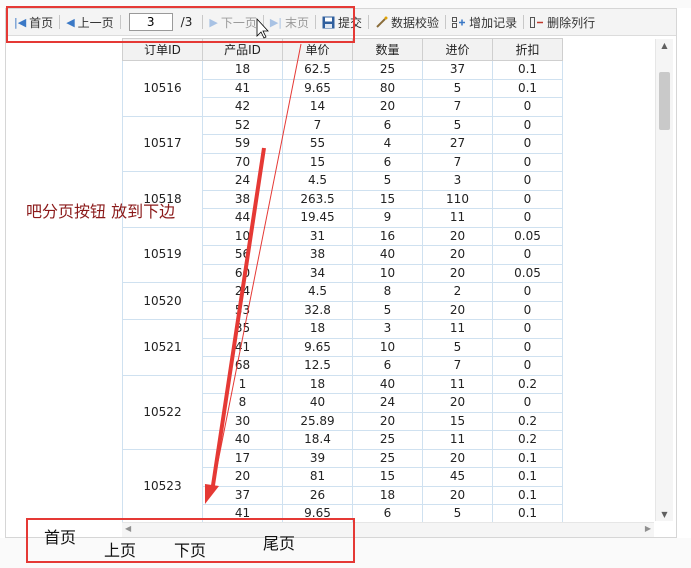  What do you see at coordinates (664, 45) in the screenshot?
I see `scroll-up-icon: ▲` at bounding box center [664, 45].